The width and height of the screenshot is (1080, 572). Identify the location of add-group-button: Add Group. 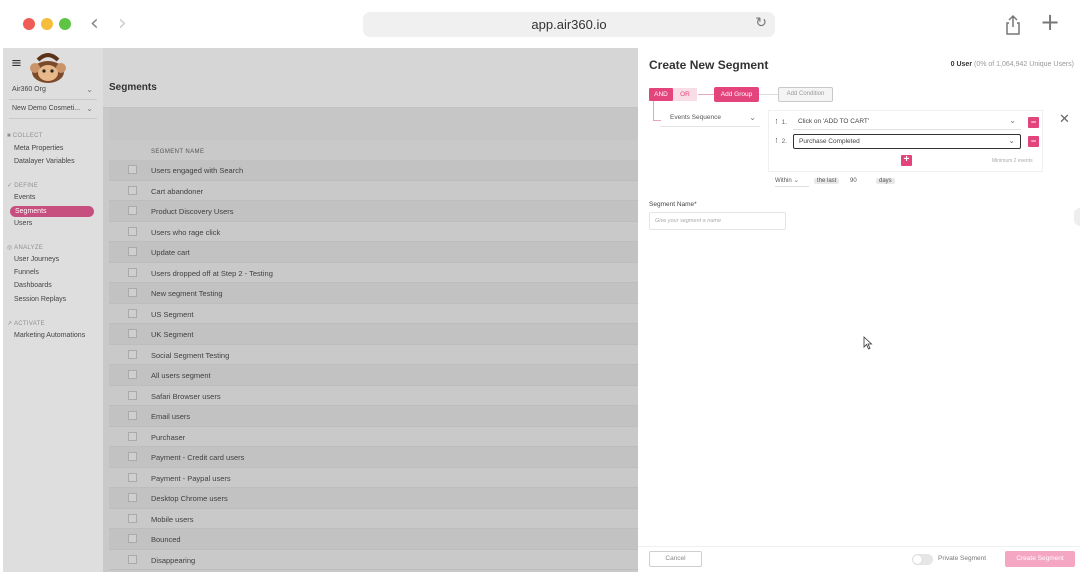
(736, 94).